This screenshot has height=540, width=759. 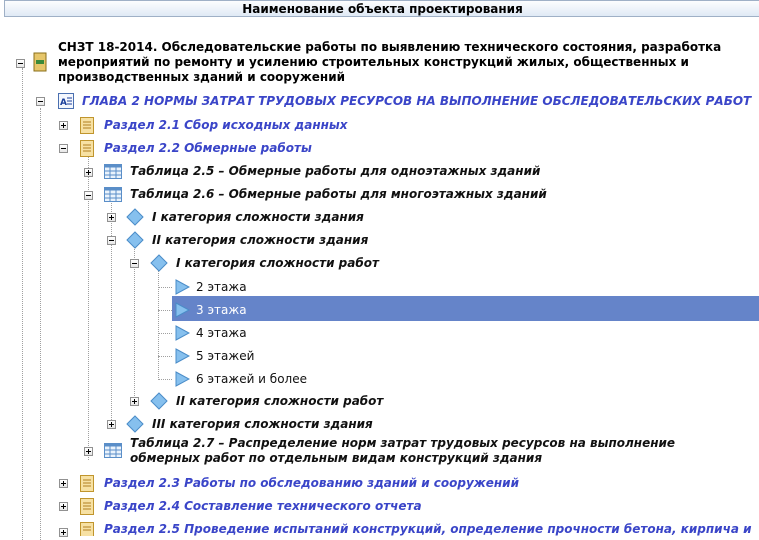 I want to click on selected-row-highlight, so click(x=465, y=308).